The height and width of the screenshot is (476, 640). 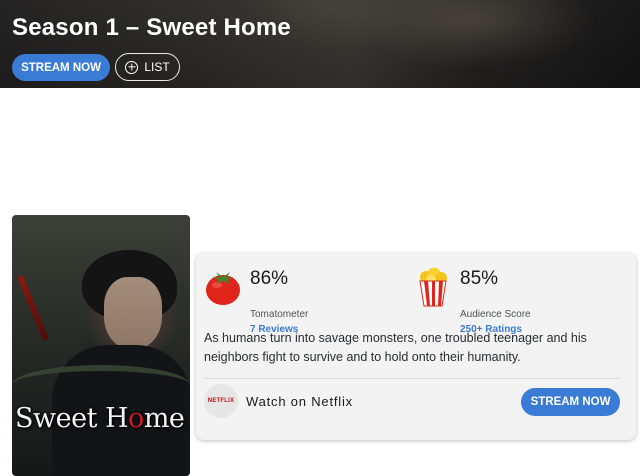 I want to click on netflix-logo: NETFLIX, so click(x=221, y=401).